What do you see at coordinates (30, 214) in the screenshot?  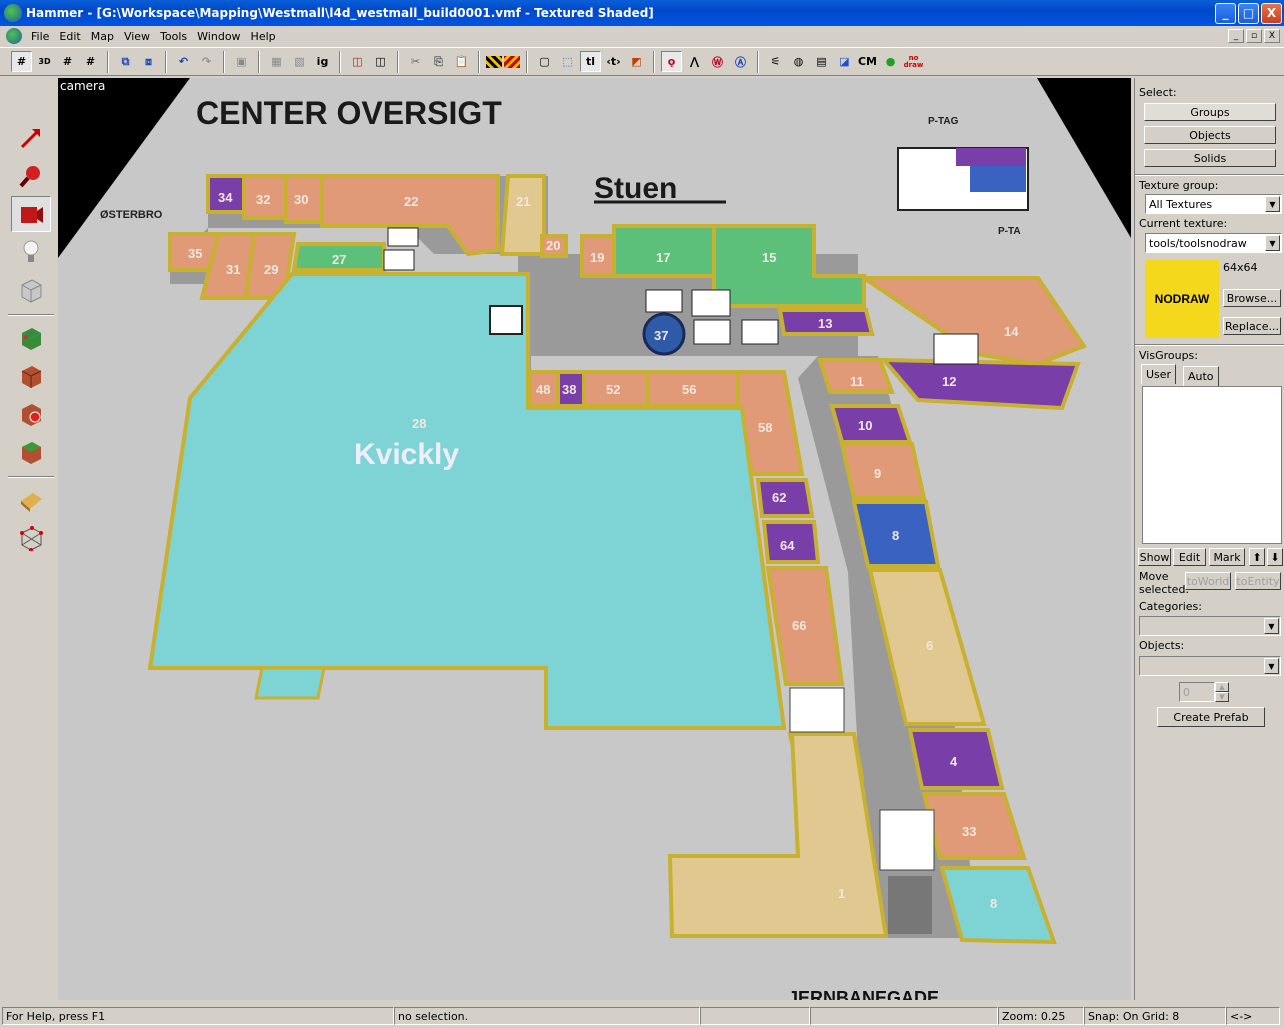 I see `camera-tool` at bounding box center [30, 214].